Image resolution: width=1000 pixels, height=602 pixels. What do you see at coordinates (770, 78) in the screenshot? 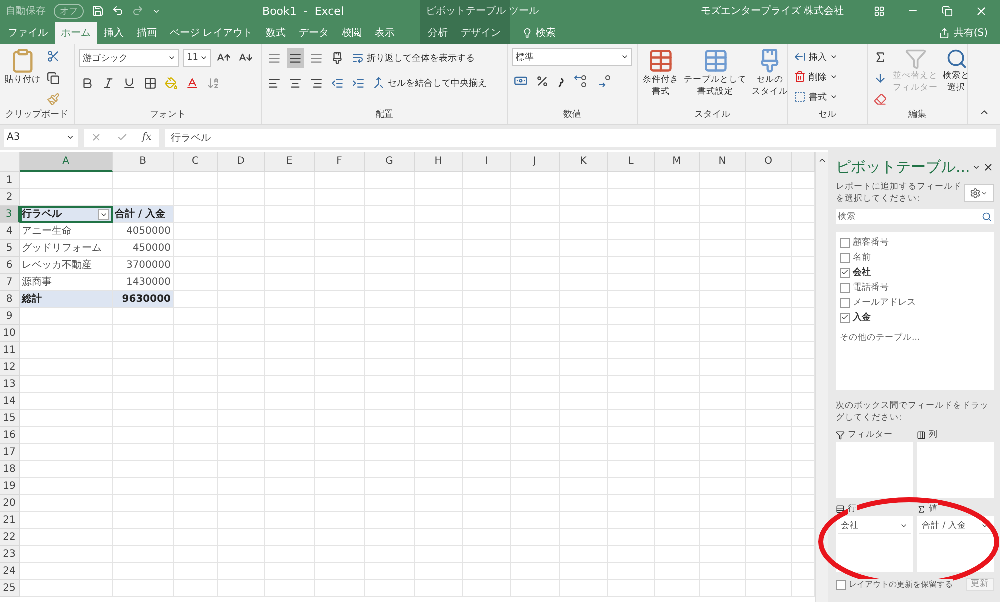
I see `style-button: セルの スタイル` at bounding box center [770, 78].